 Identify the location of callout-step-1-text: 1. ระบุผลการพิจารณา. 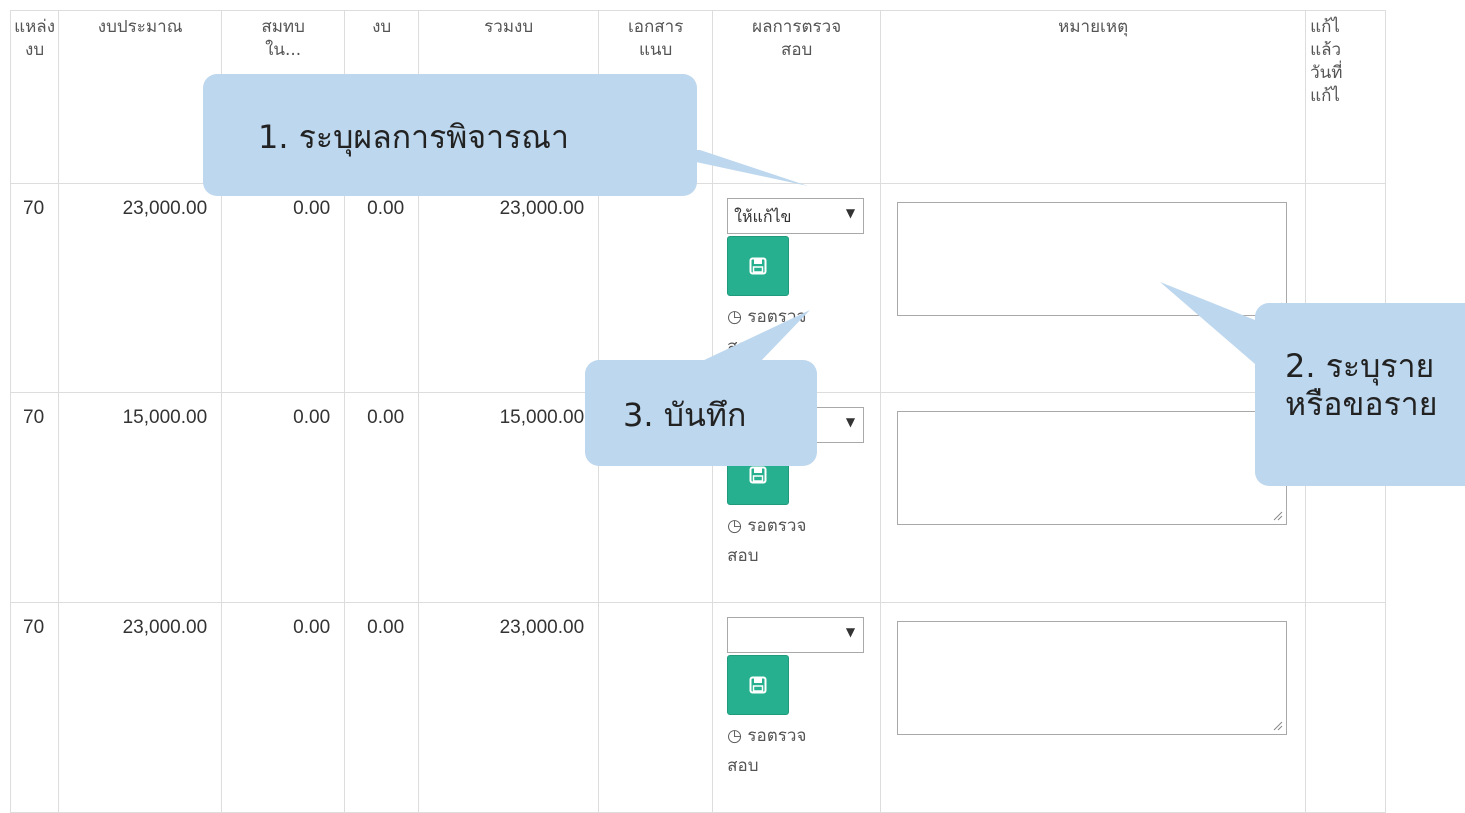
(413, 137).